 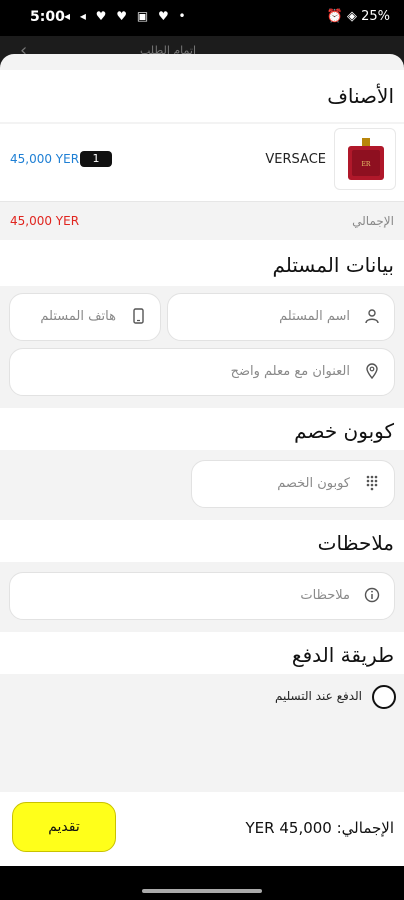 I want to click on recipient-name-field: اسم المستلم, so click(x=281, y=317).